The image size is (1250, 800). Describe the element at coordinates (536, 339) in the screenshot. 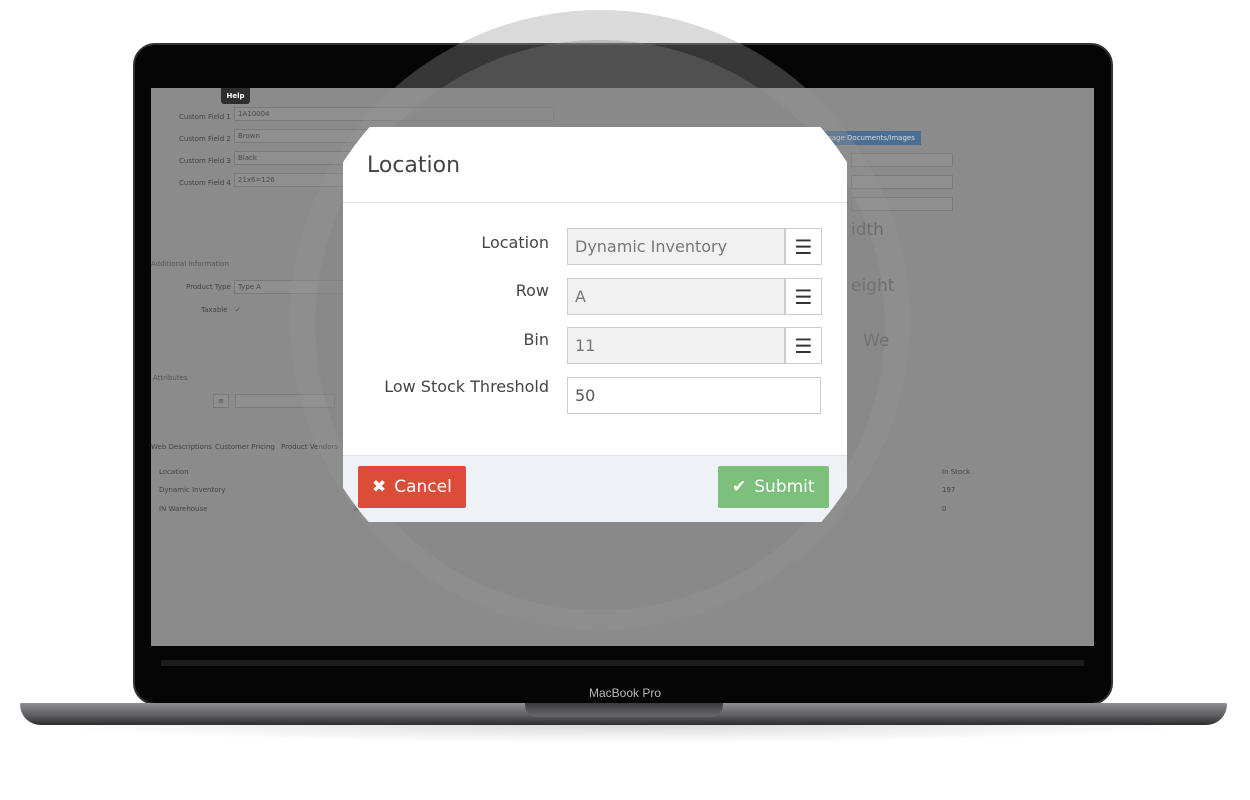

I see `bin-label: Bin` at that location.